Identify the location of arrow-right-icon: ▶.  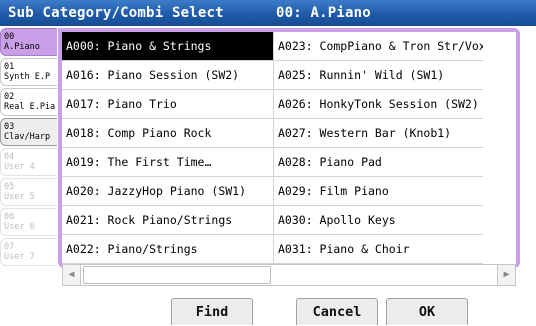
(506, 274).